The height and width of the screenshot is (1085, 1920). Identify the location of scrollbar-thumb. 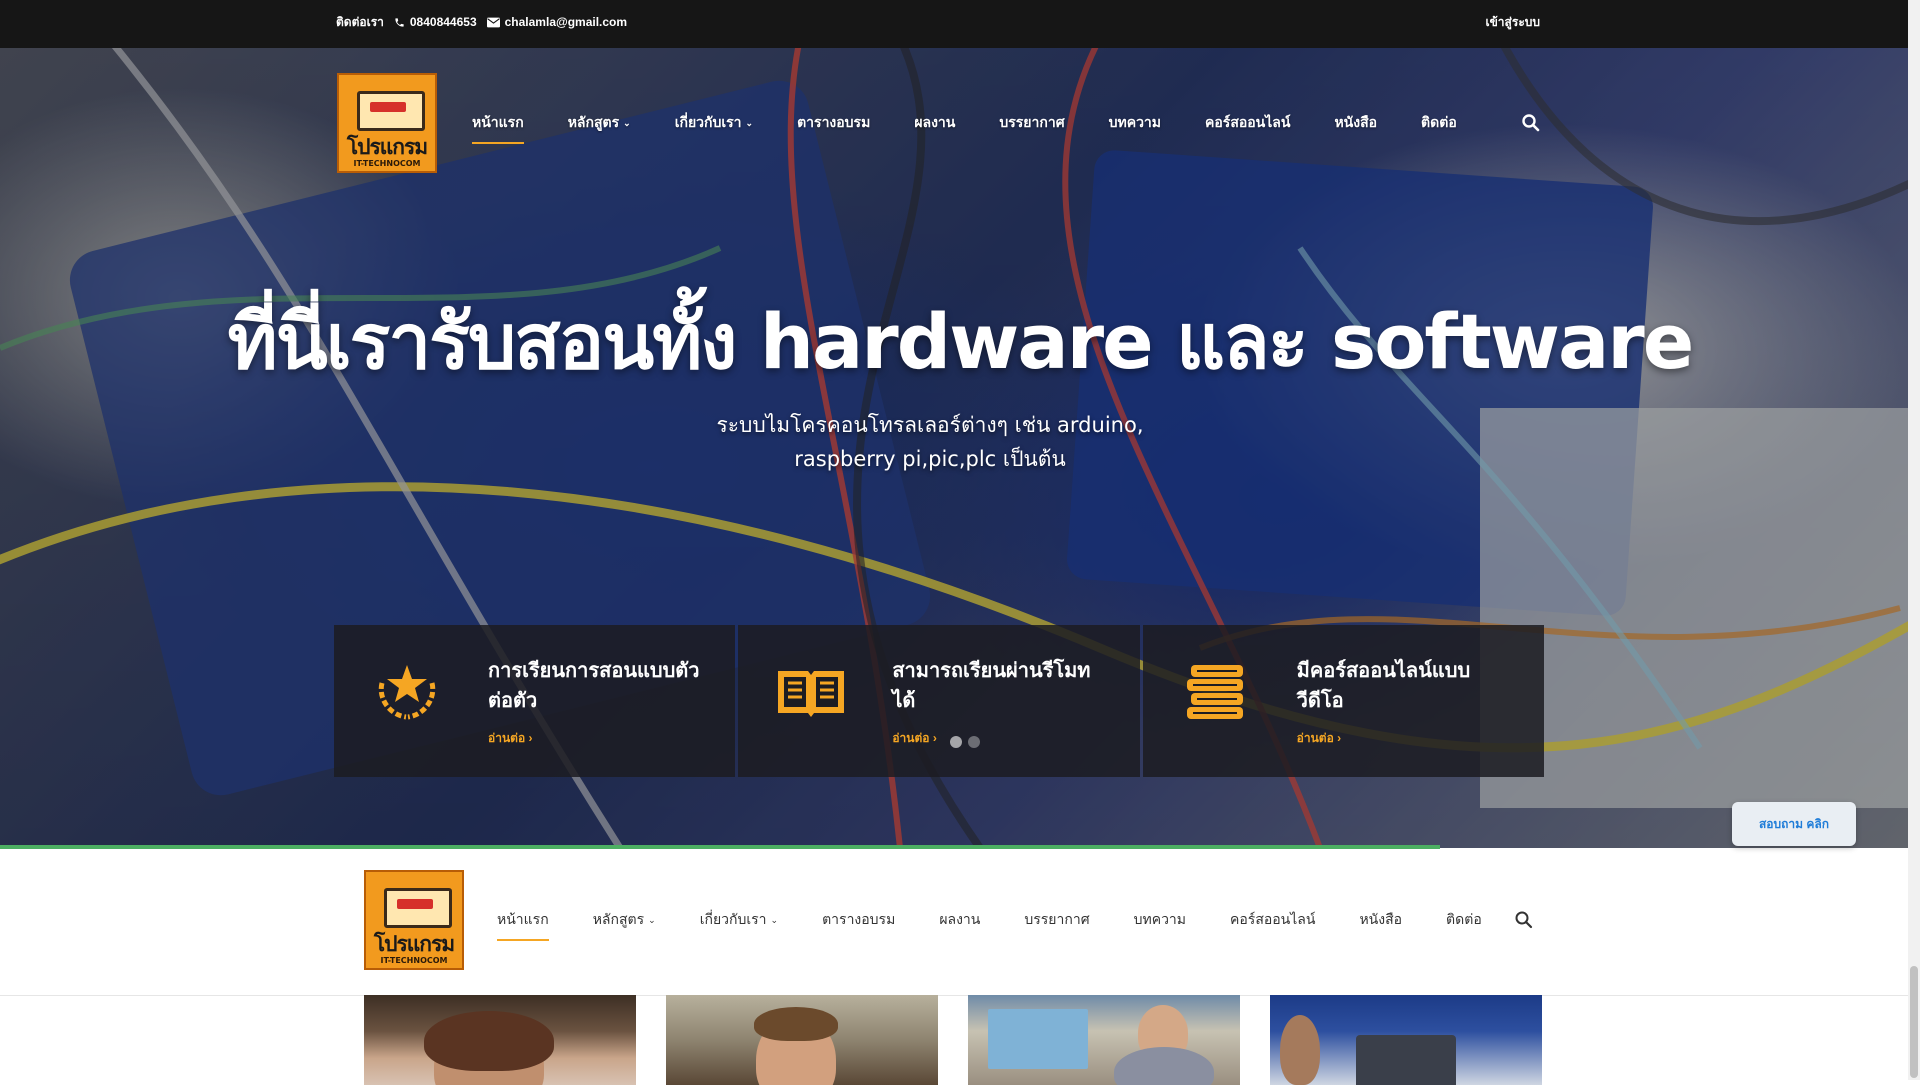
(1914, 1022).